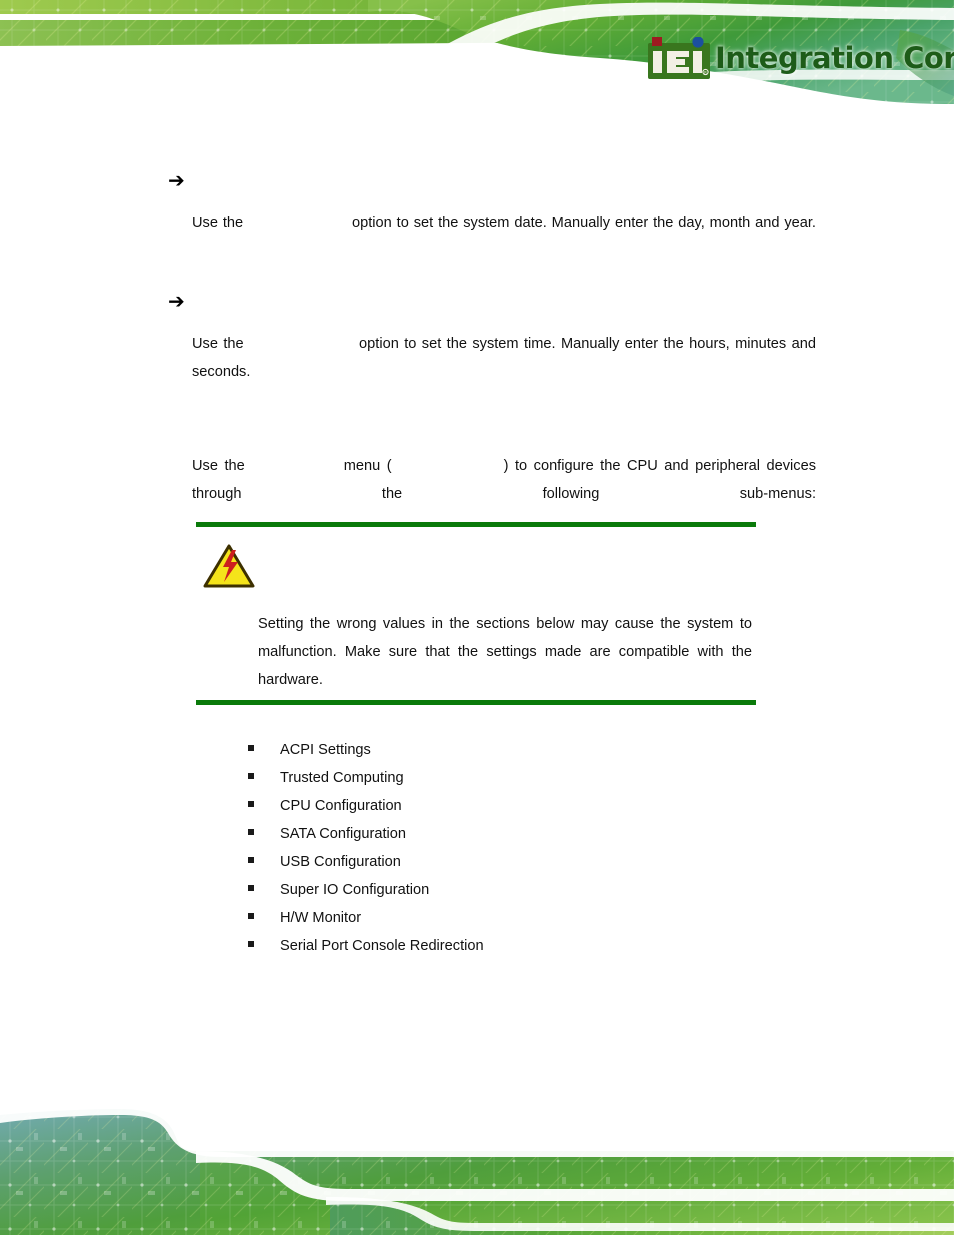 This screenshot has width=954, height=1235. I want to click on section-arrow-icon-system-time: ➔, so click(176, 301).